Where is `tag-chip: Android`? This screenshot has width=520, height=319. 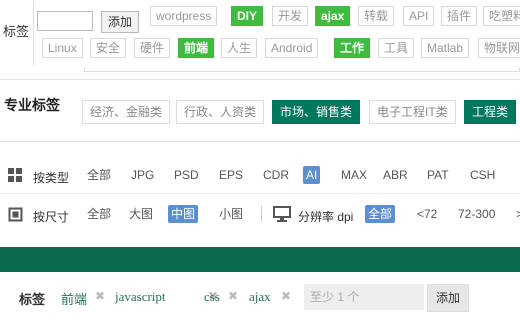 tag-chip: Android is located at coordinates (292, 48).